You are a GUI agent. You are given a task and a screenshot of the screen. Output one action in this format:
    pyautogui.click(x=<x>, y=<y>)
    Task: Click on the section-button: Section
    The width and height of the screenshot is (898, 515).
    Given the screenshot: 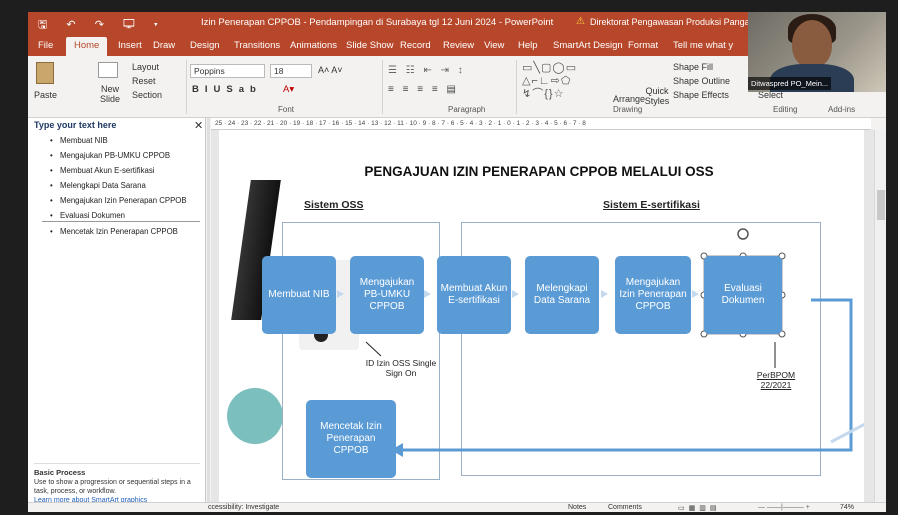 What is the action you would take?
    pyautogui.click(x=147, y=95)
    